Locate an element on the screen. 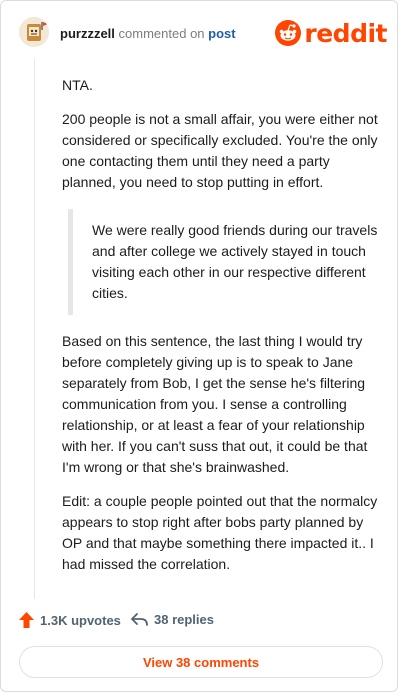 This screenshot has height=694, width=400. comment-paragraph: NTA. is located at coordinates (77, 85).